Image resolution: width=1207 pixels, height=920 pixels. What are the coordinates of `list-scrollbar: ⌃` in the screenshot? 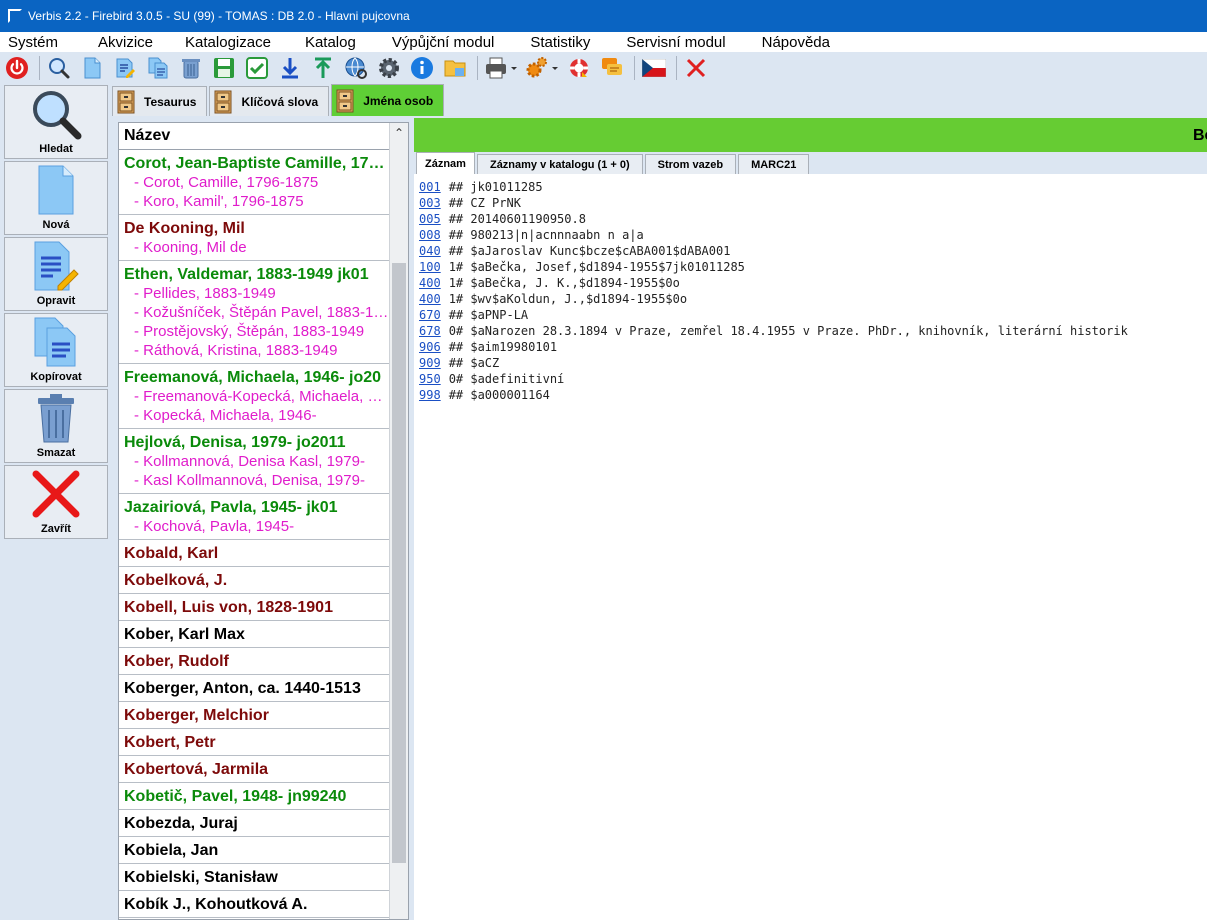 It's located at (398, 521).